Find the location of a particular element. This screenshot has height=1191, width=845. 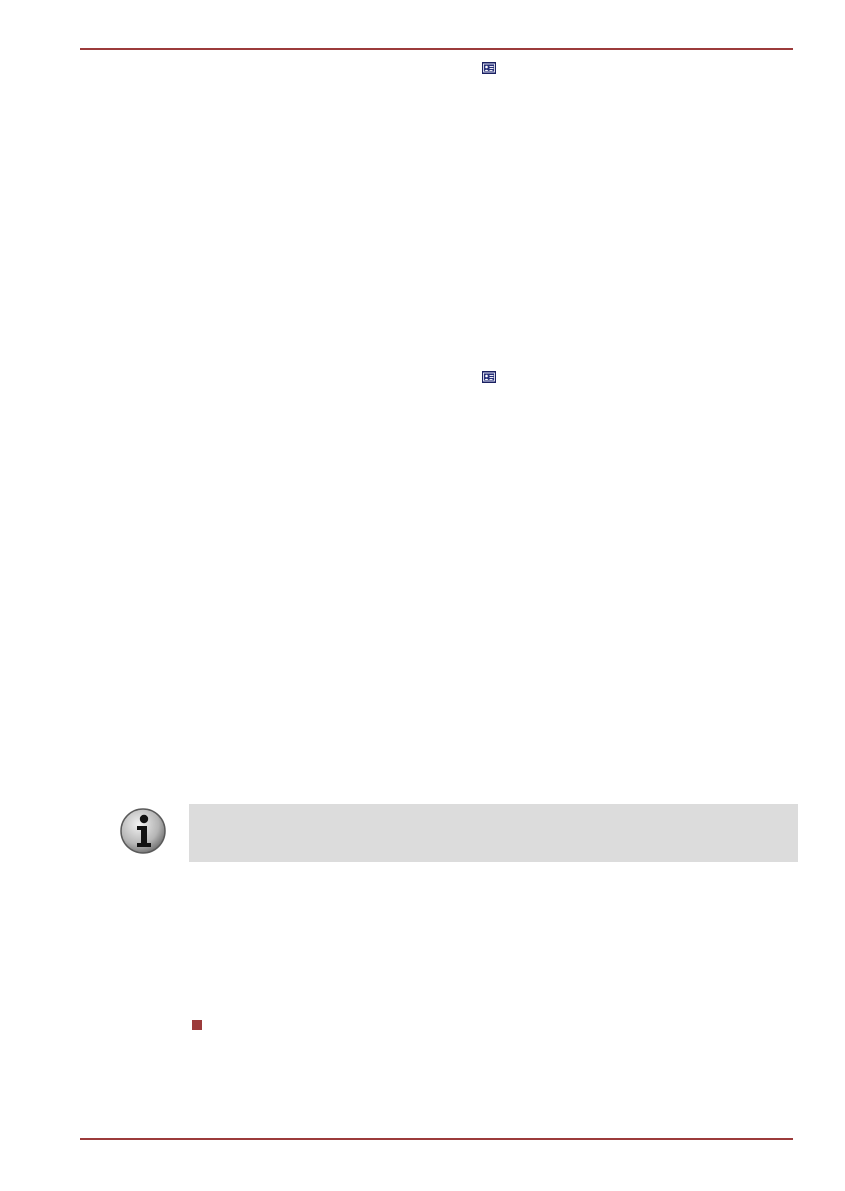

square-bullet is located at coordinates (197, 1025).